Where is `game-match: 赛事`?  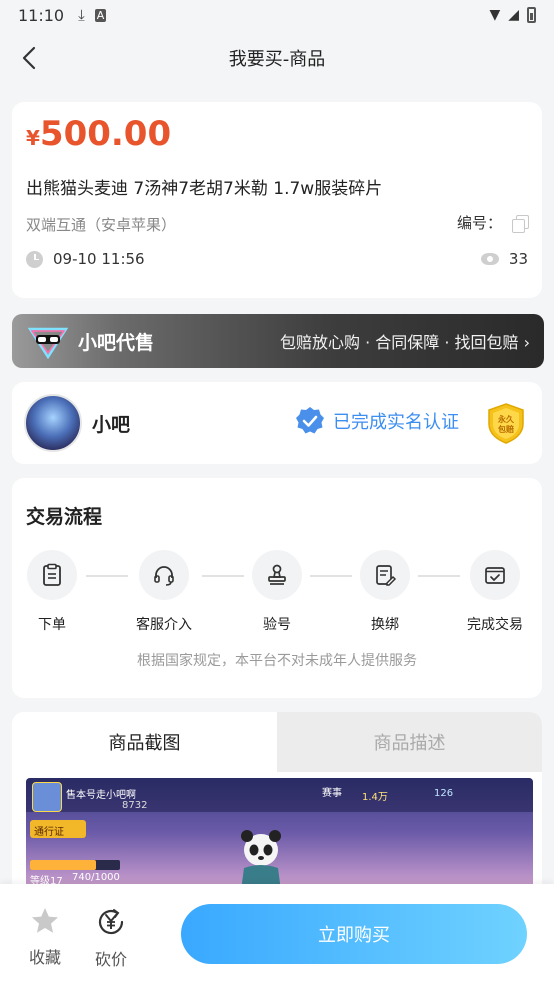 game-match: 赛事 is located at coordinates (332, 793).